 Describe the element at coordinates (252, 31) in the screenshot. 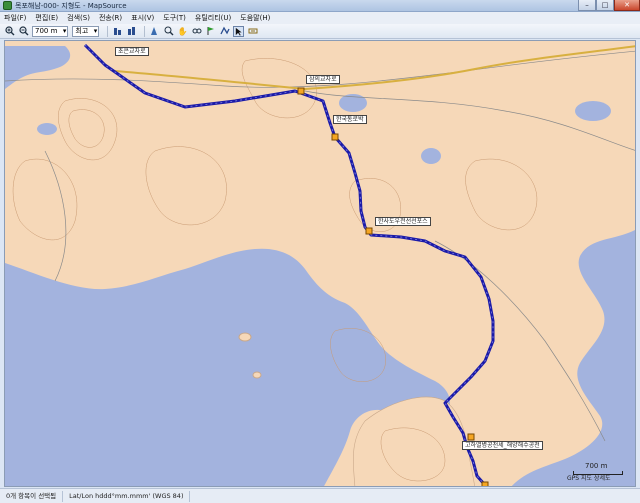

I see `track-icon` at that location.